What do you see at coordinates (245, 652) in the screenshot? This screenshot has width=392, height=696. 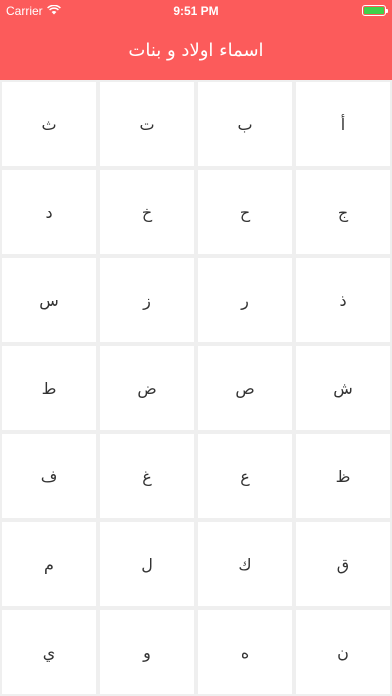 I see `letter-cell: ه` at bounding box center [245, 652].